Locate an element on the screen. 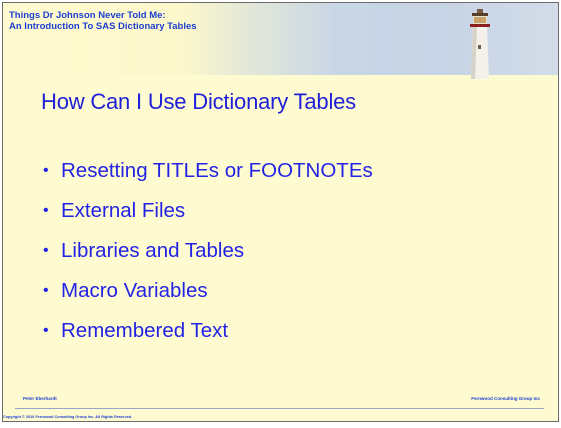 This screenshot has height=428, width=561. presentation-title-line1: Things Dr Johnson Never Told Me: is located at coordinates (87, 15).